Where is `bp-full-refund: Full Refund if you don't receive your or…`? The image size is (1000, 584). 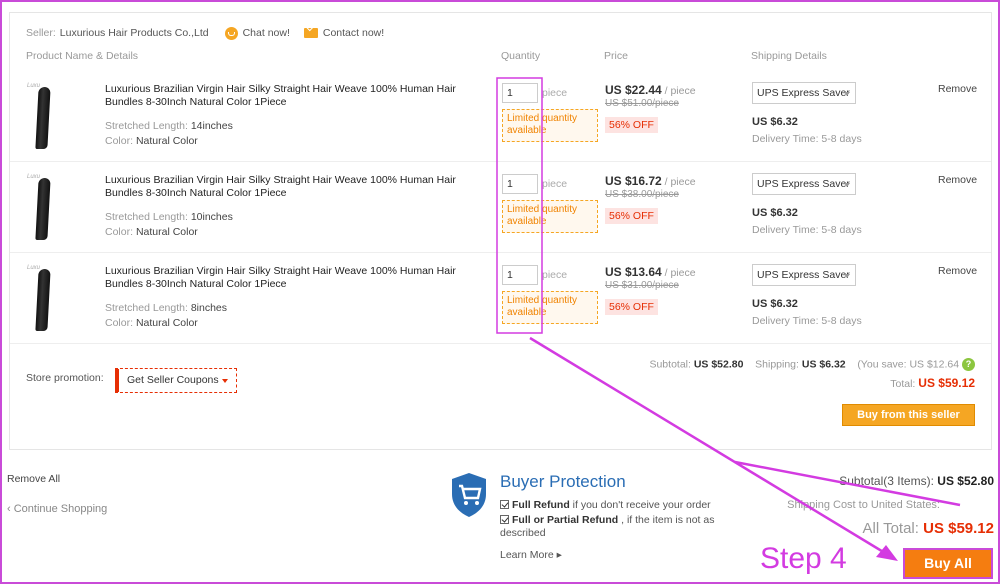
bp-full-refund: Full Refund if you don't receive your or… is located at coordinates (610, 505).